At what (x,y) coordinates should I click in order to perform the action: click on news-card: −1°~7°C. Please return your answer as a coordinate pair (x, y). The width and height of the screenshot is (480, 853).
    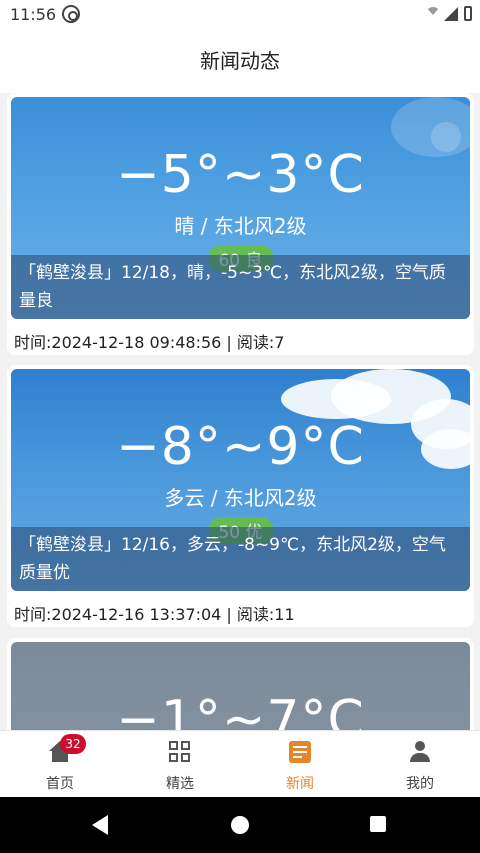
    Looking at the image, I should click on (240, 684).